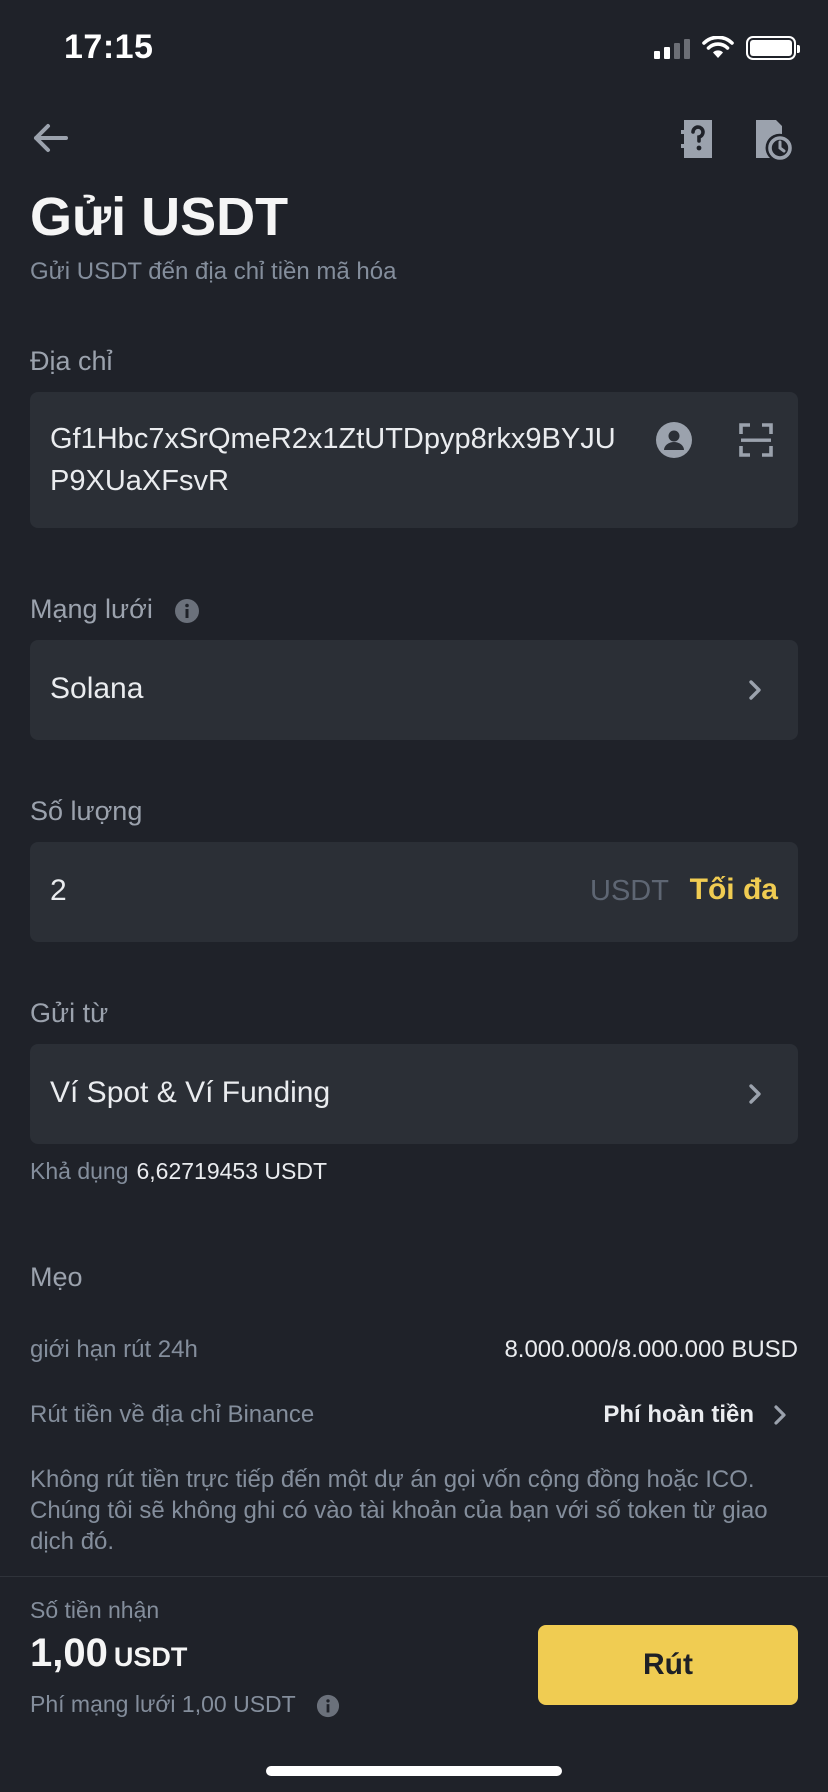 This screenshot has width=828, height=1792. Describe the element at coordinates (698, 139) in the screenshot. I see `faq-help-icon` at that location.